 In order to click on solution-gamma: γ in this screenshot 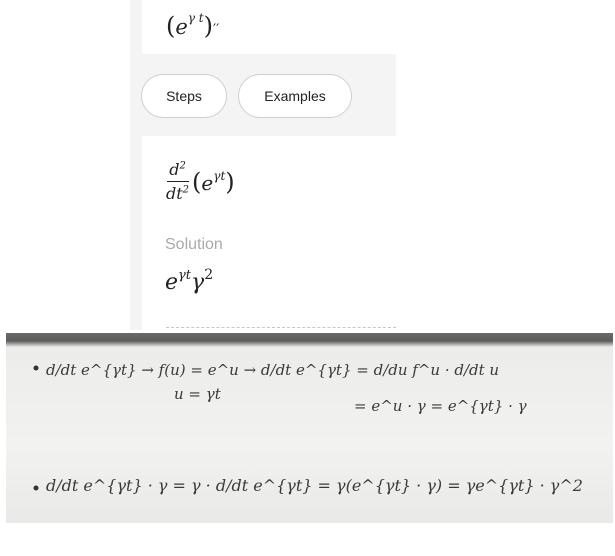, I will do `click(198, 282)`.